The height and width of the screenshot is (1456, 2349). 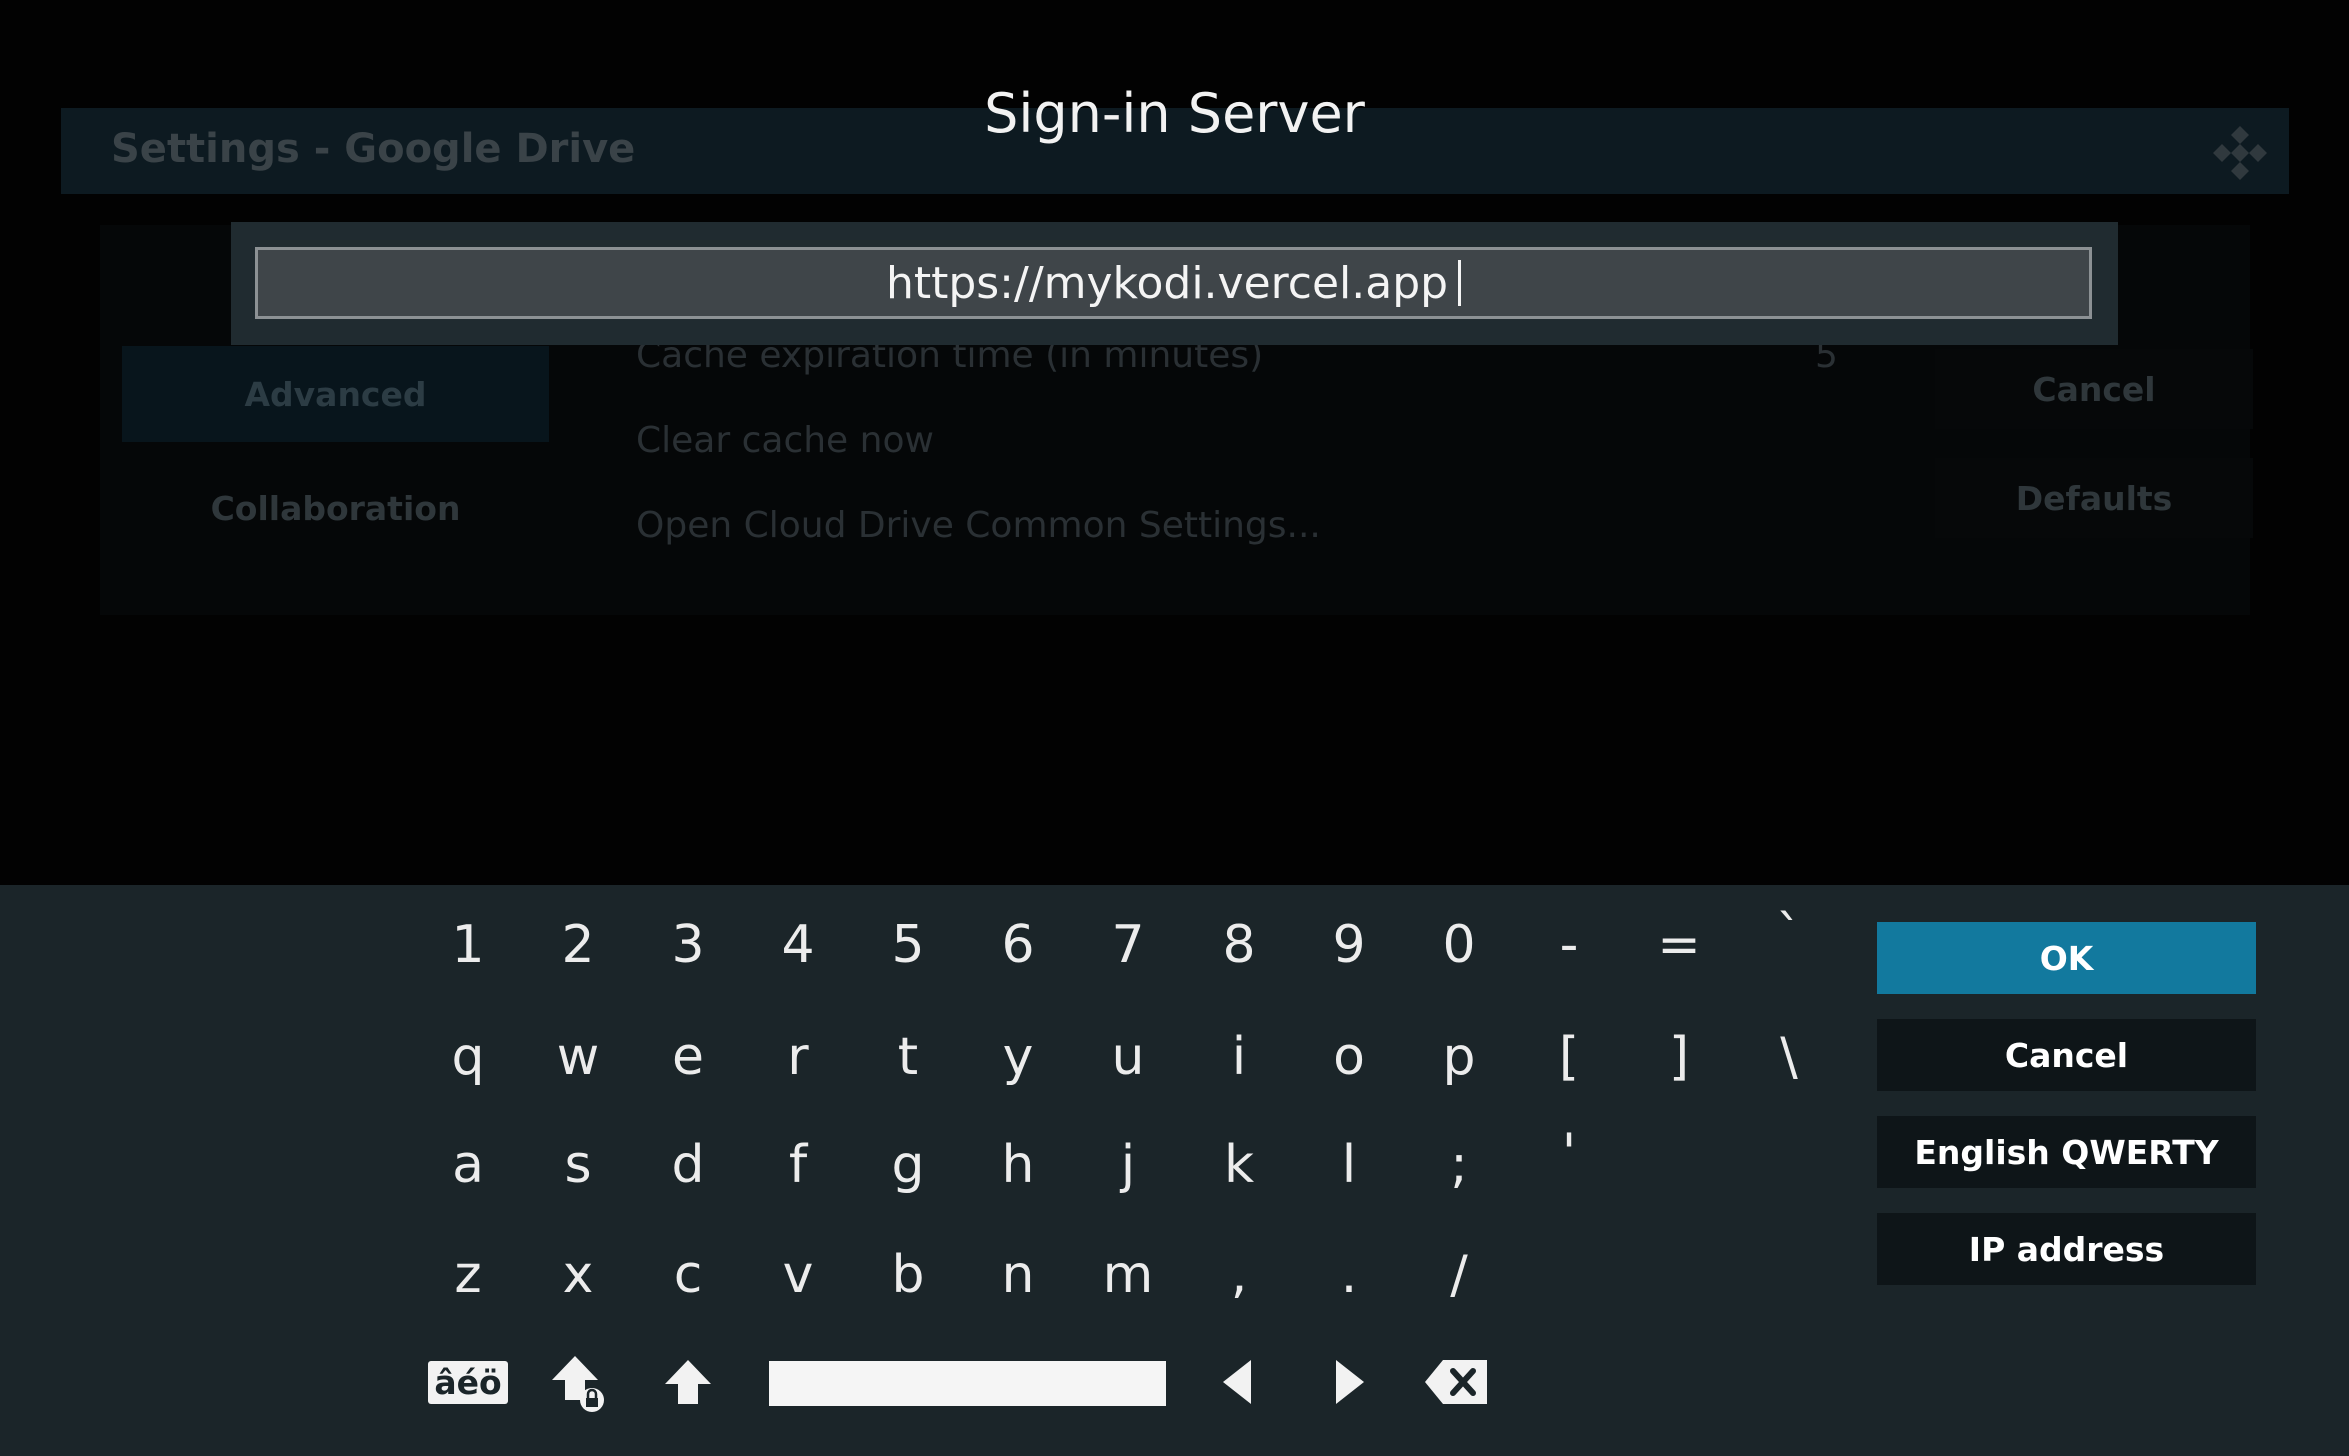 I want to click on key-m: m, so click(x=1128, y=1275).